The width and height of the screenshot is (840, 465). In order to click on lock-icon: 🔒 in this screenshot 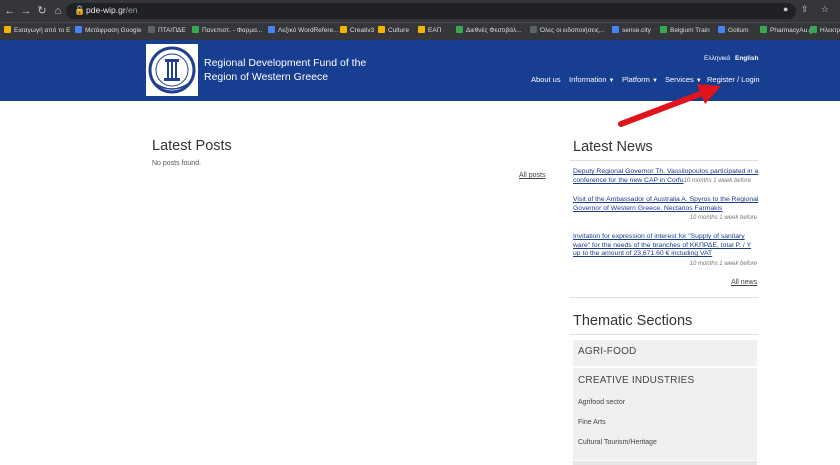, I will do `click(80, 10)`.